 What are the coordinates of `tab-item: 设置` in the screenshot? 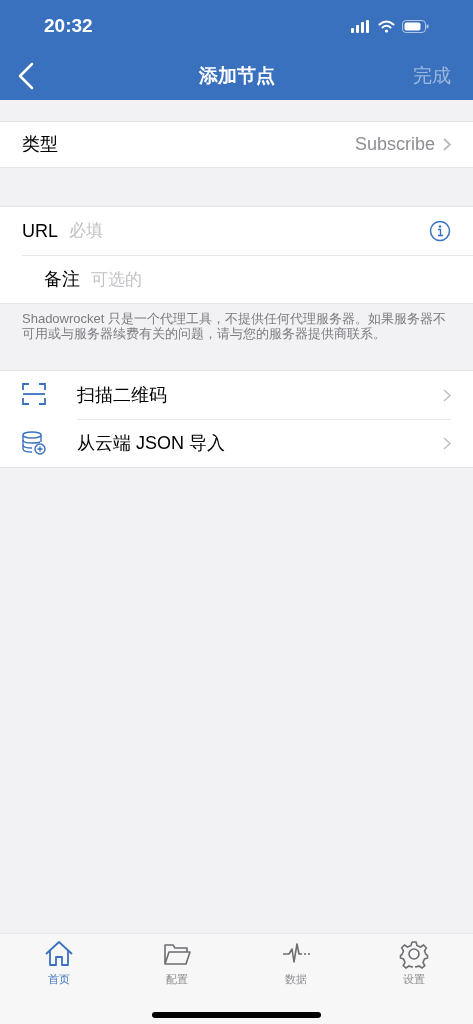 It's located at (413, 964).